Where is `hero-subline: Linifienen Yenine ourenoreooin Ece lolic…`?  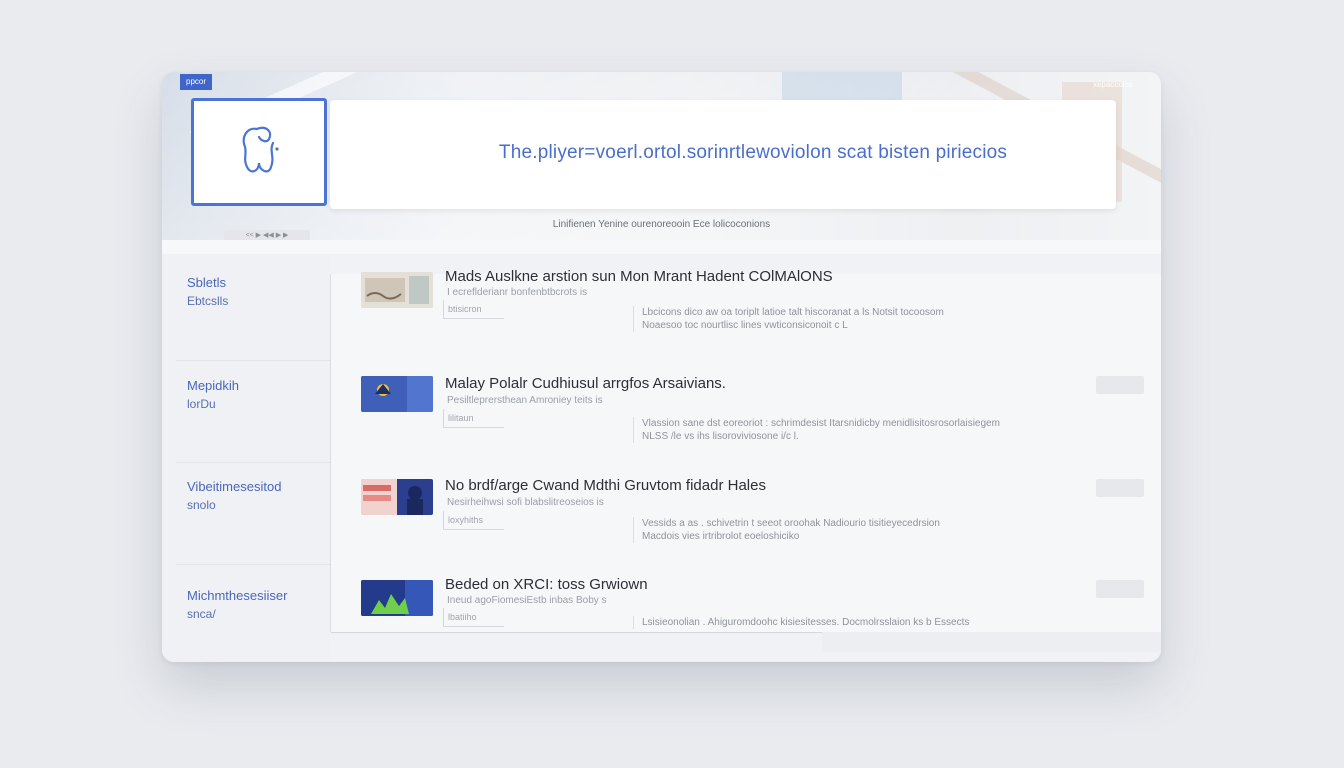
hero-subline: Linifienen Yenine ourenoreooin Ece lolic… is located at coordinates (661, 224).